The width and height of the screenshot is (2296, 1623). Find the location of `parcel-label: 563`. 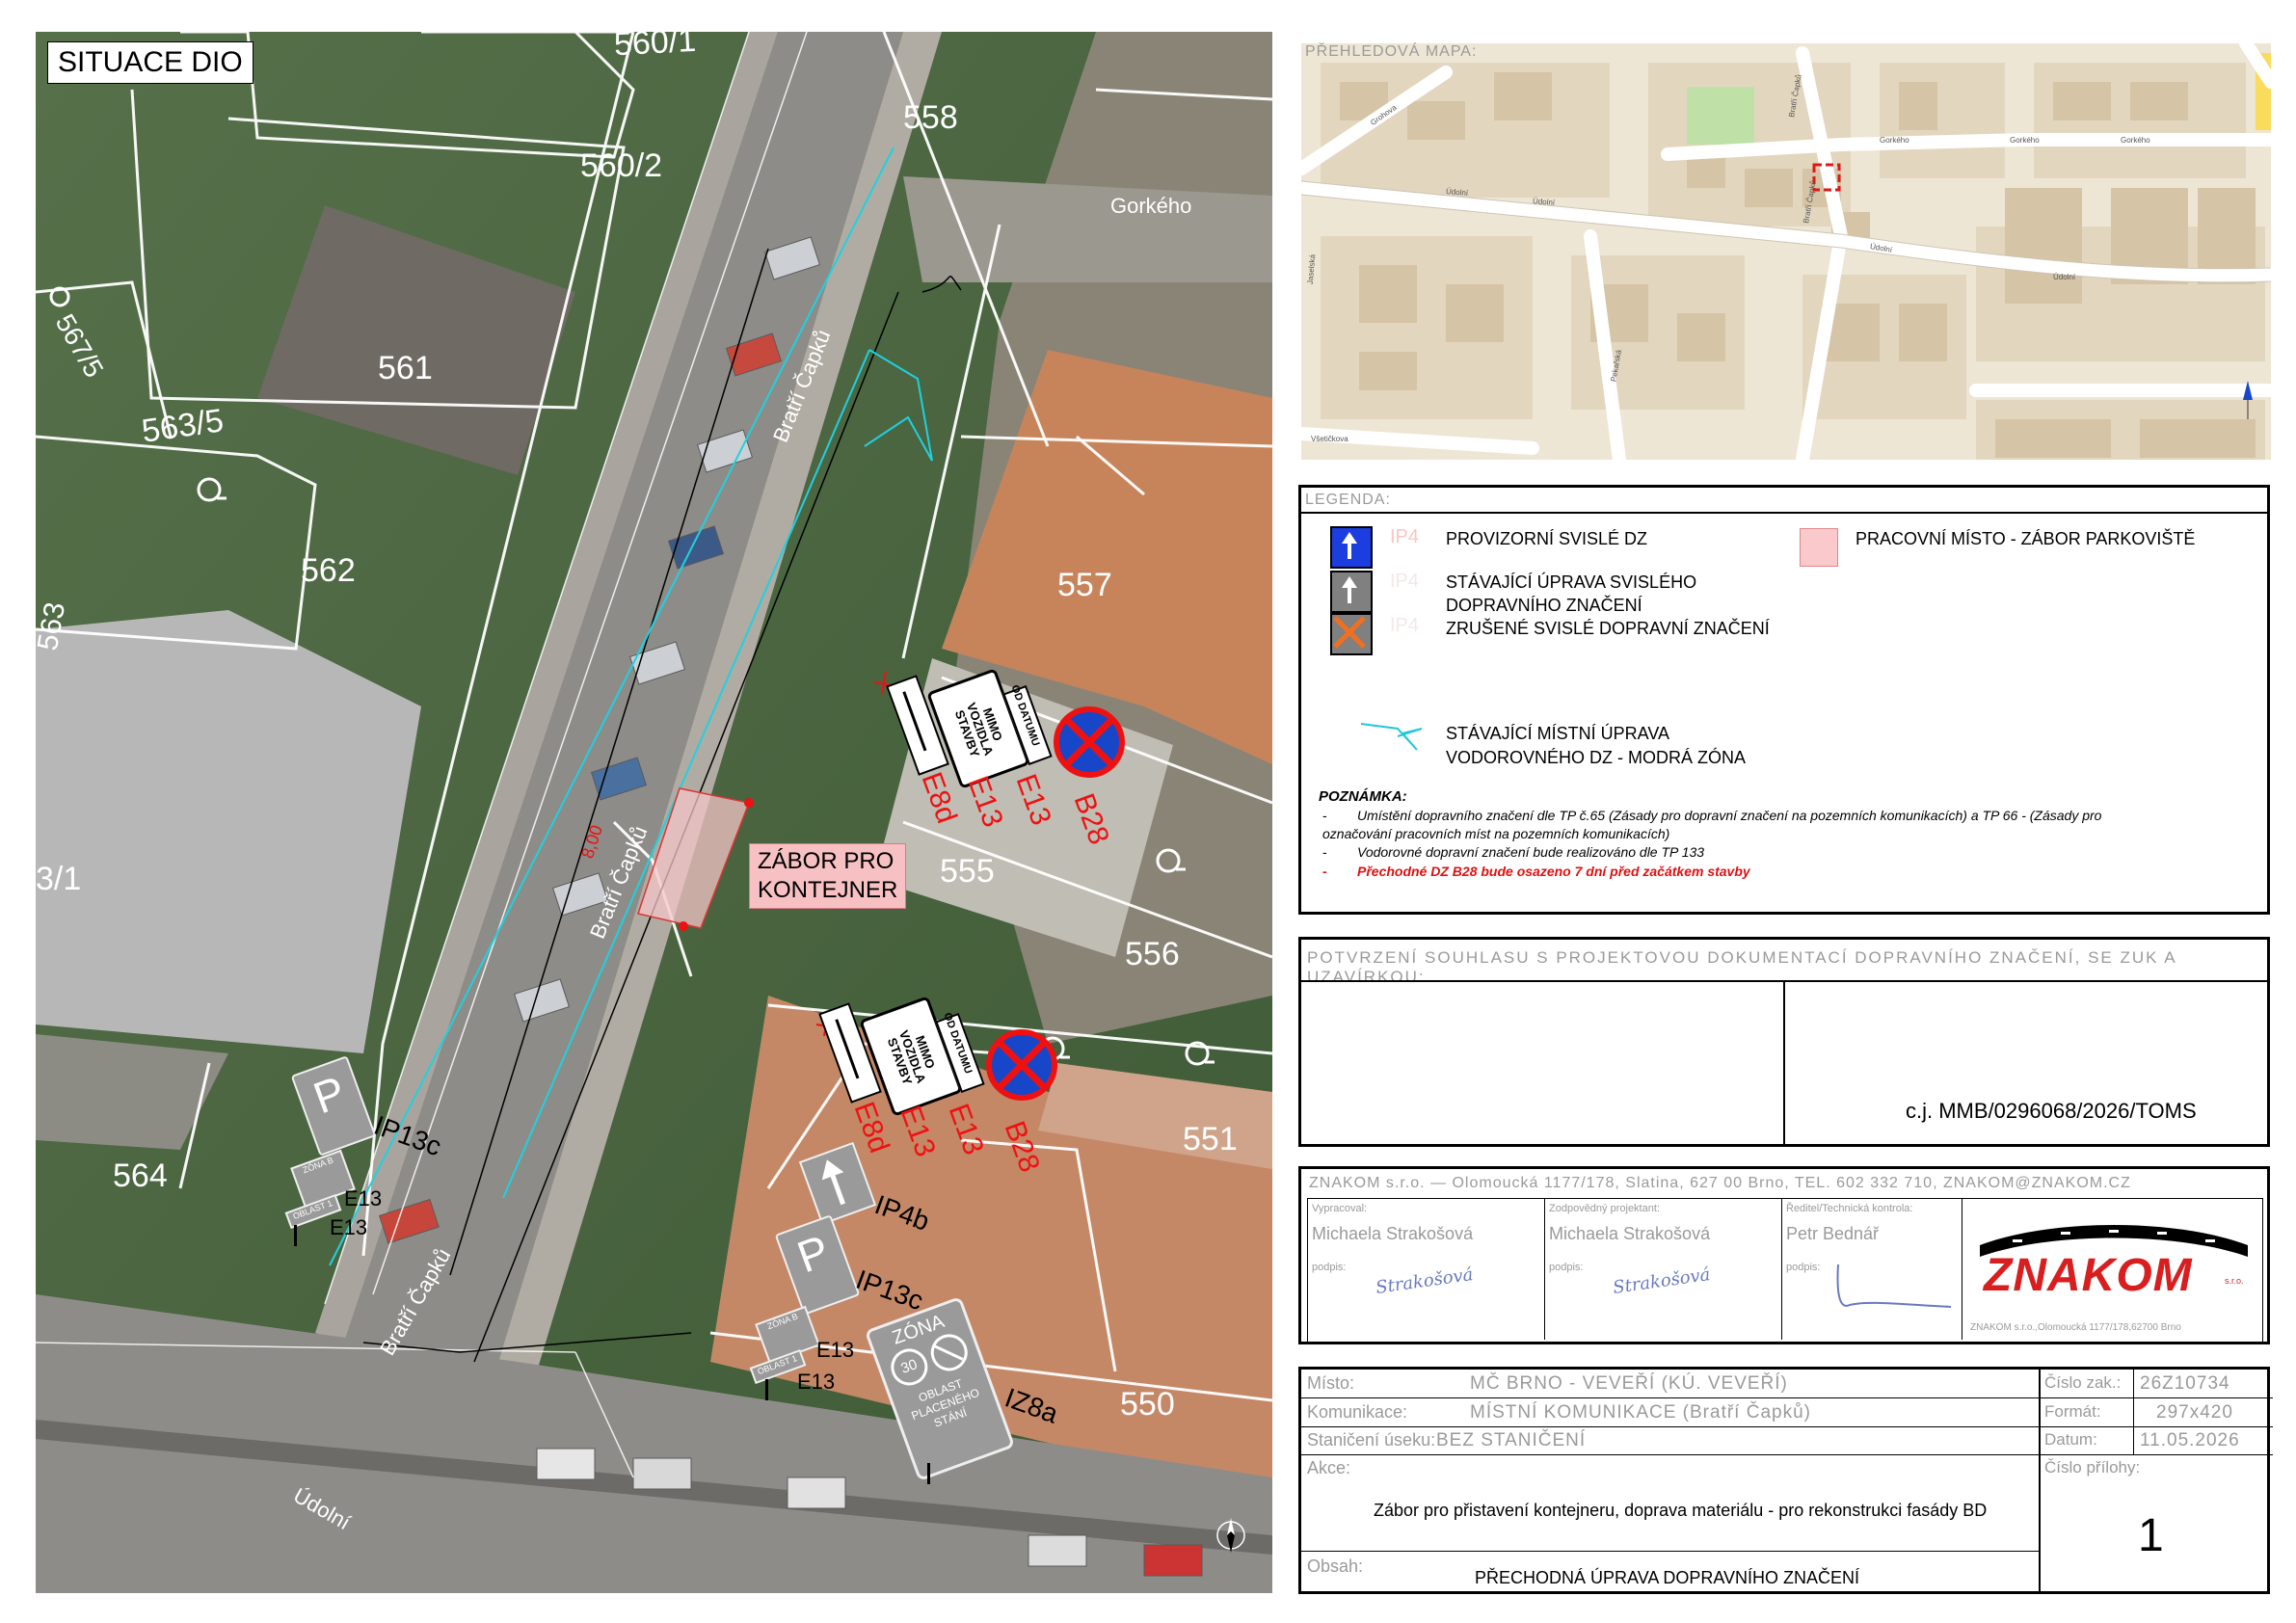

parcel-label: 563 is located at coordinates (51, 626).